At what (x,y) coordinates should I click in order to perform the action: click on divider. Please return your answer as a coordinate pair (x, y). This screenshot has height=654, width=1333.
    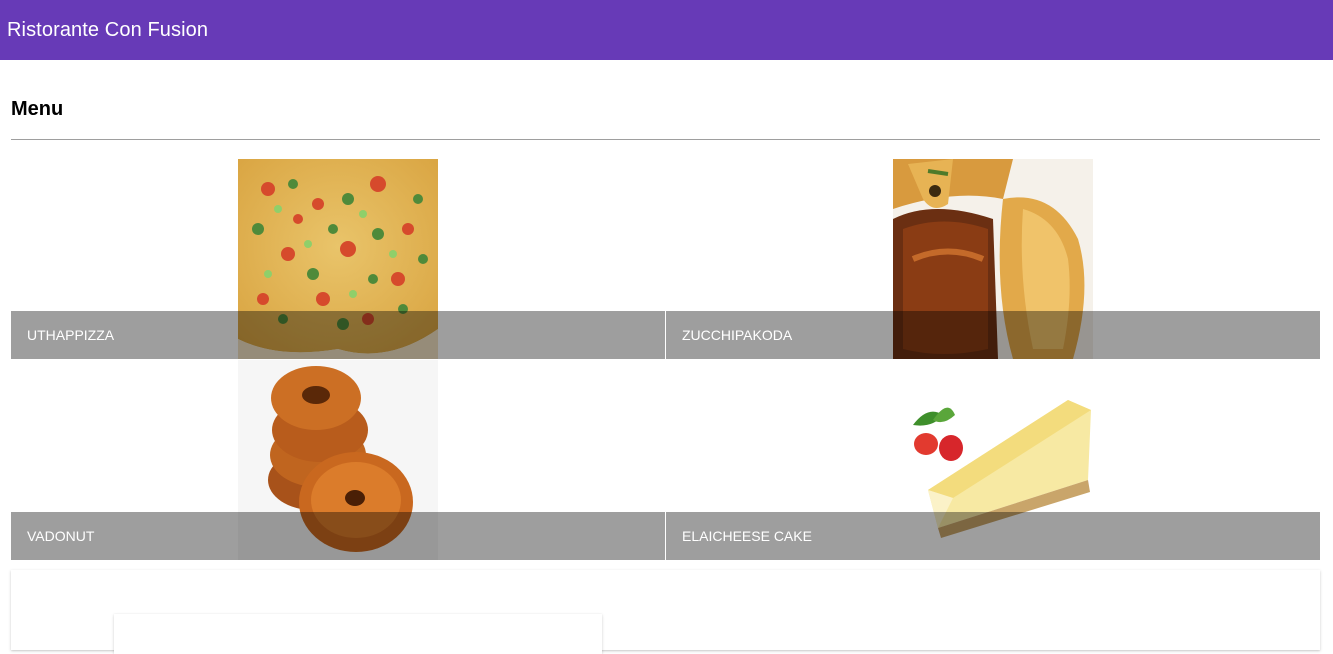
    Looking at the image, I should click on (665, 139).